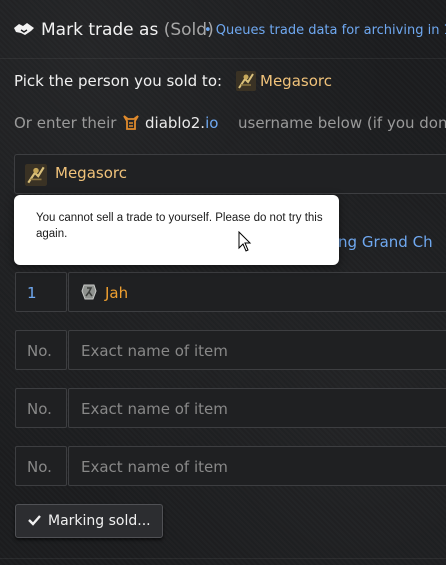 The image size is (446, 565). What do you see at coordinates (296, 81) in the screenshot?
I see `buyer-username-link: Megasorc` at bounding box center [296, 81].